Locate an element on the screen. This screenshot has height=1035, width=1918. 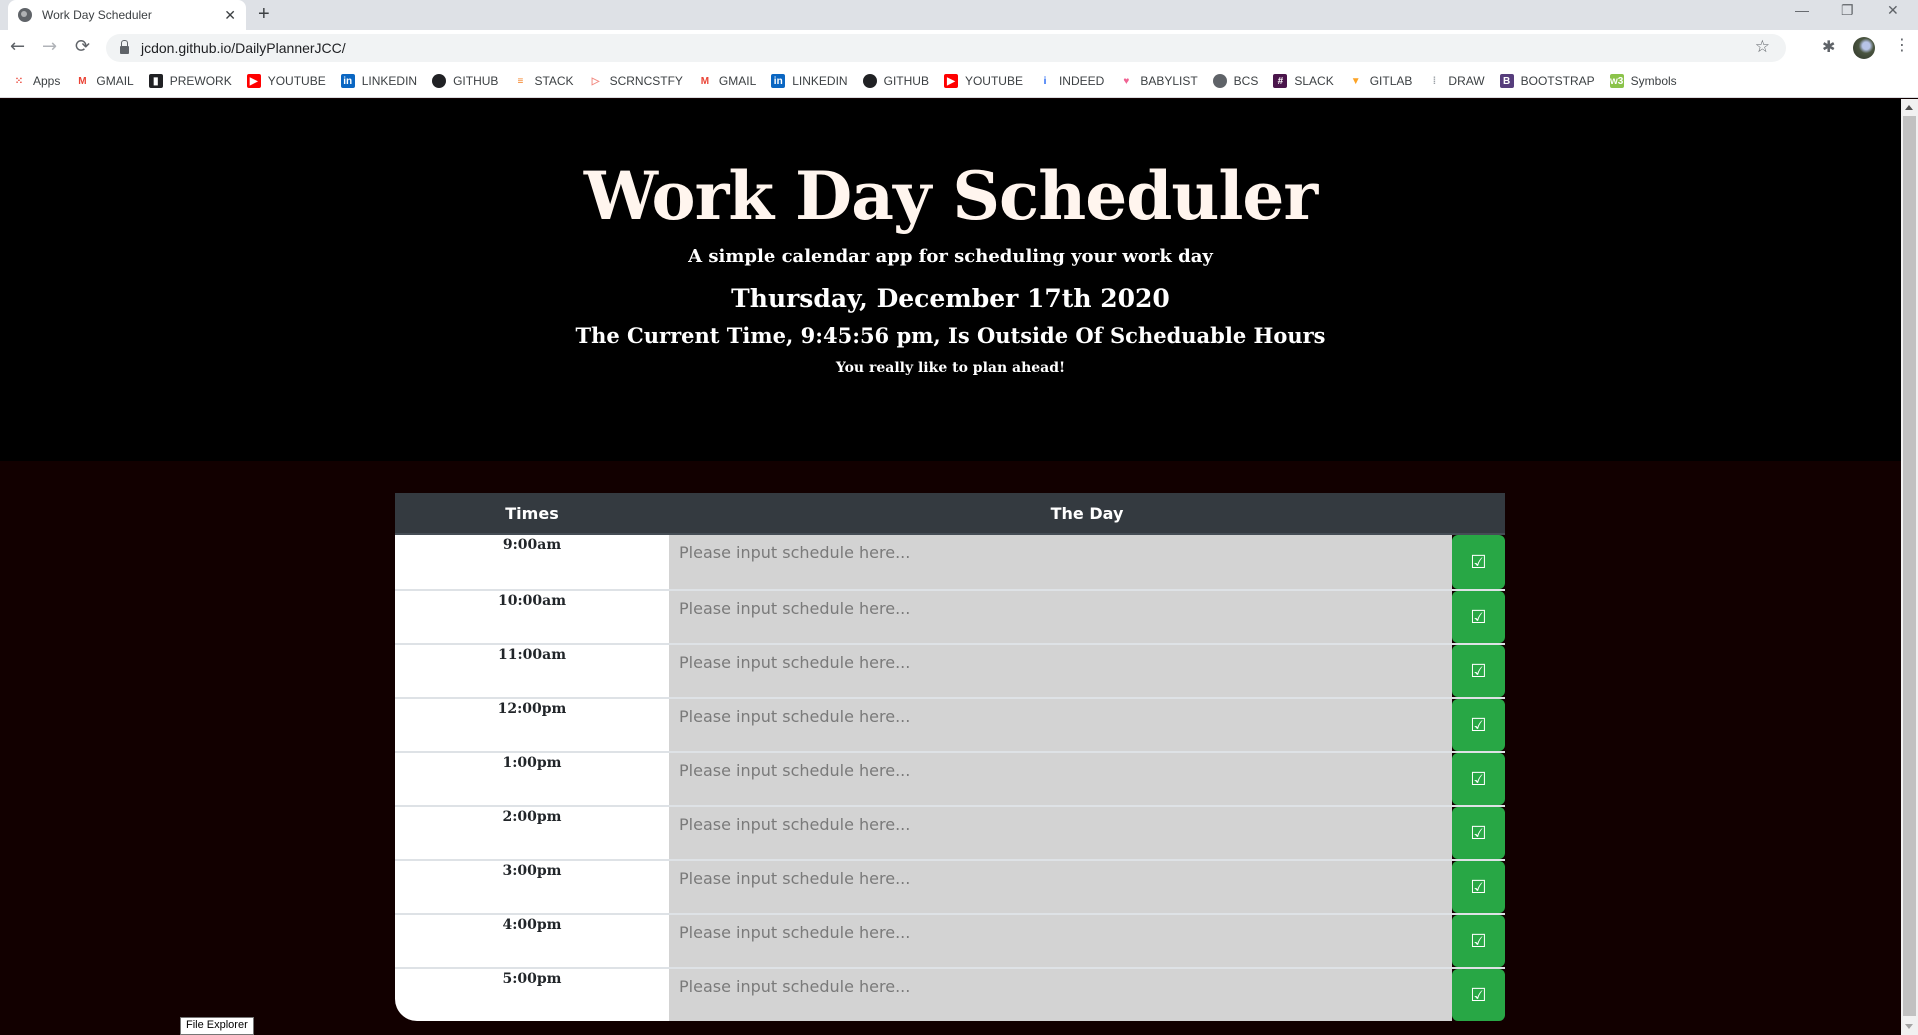
lock-icon is located at coordinates (124, 47).